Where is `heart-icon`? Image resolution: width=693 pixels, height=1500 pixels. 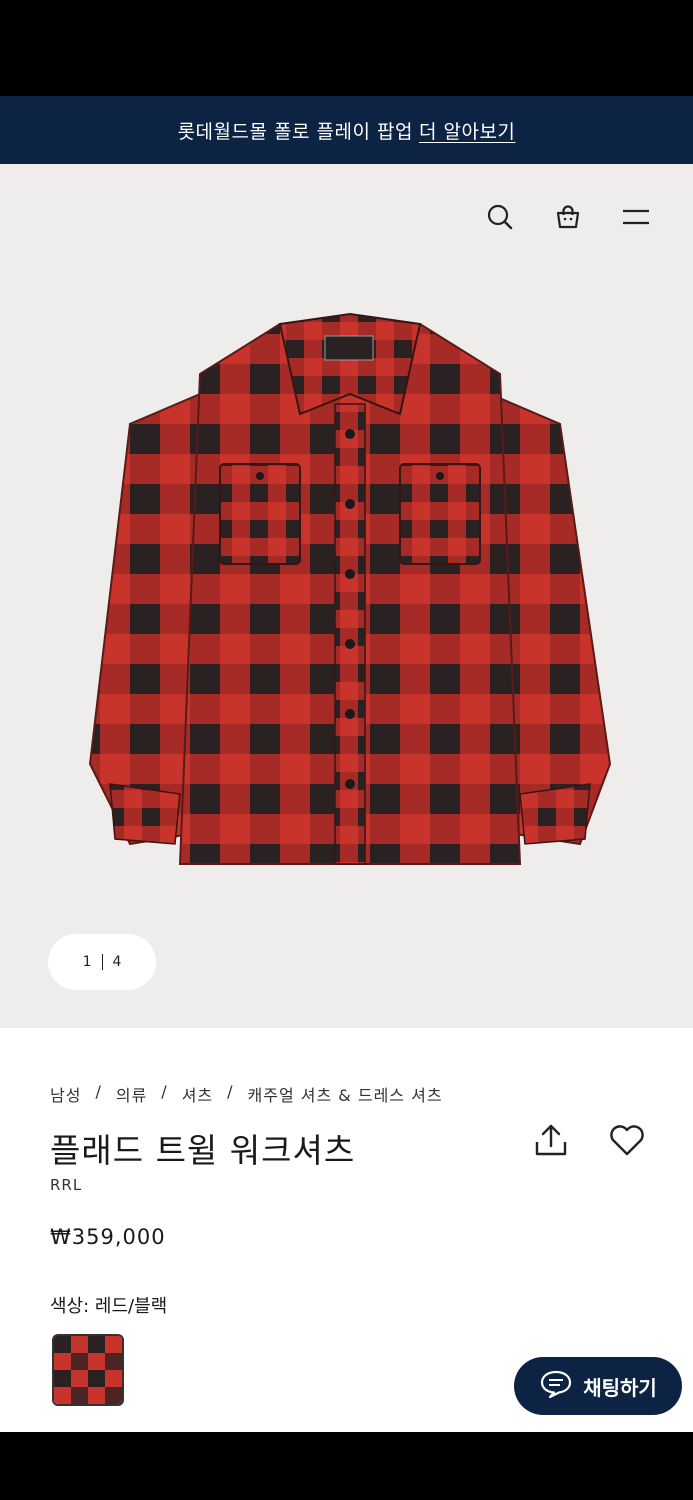 heart-icon is located at coordinates (627, 1140).